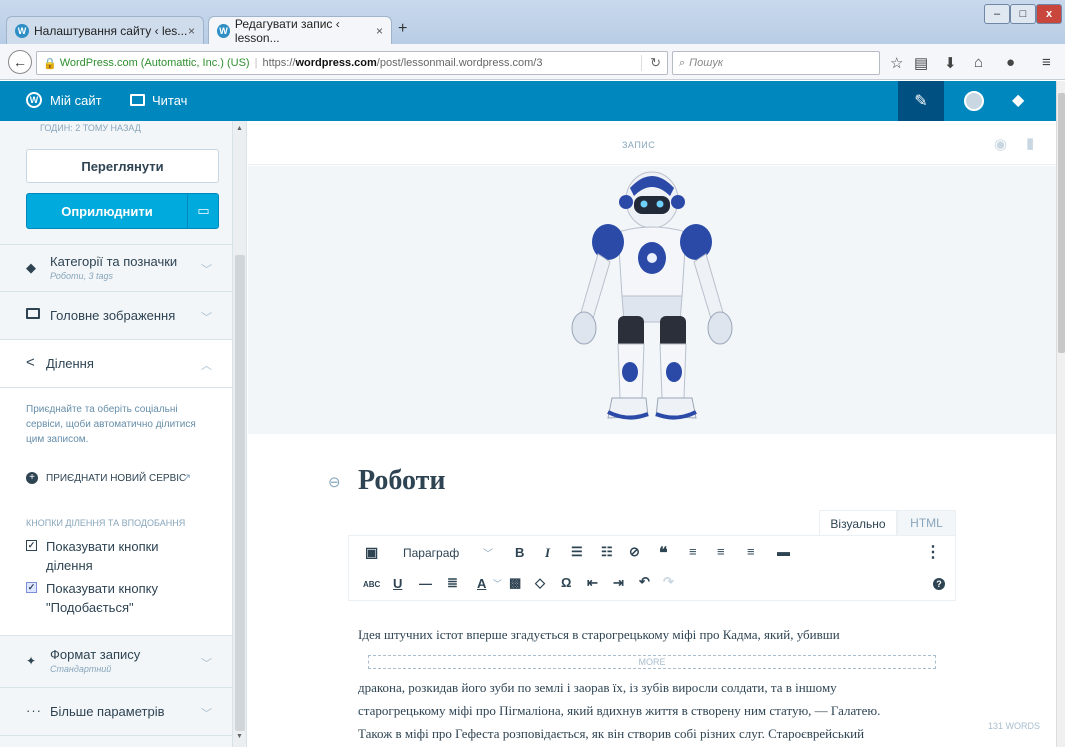 Image resolution: width=1065 pixels, height=747 pixels. Describe the element at coordinates (334, 482) in the screenshot. I see `permalink-icon: ⊖` at that location.